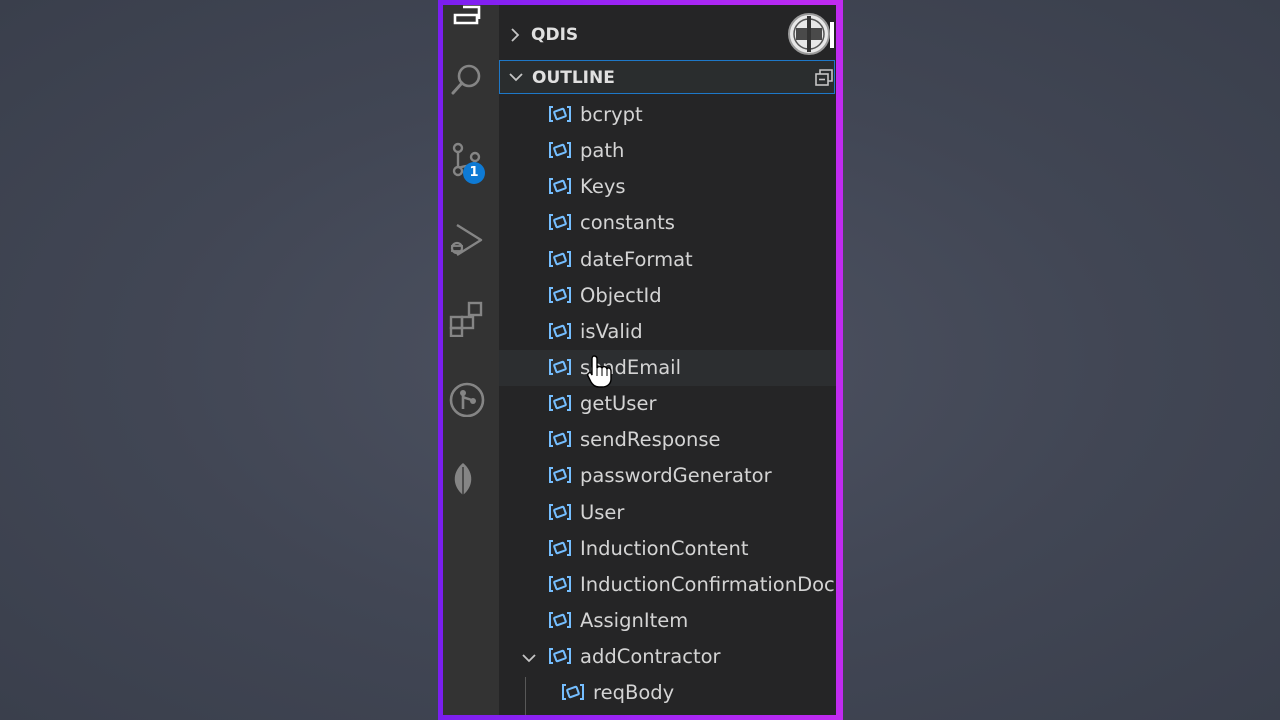 This screenshot has width=1280, height=720. What do you see at coordinates (466, 79) in the screenshot?
I see `search-icon` at bounding box center [466, 79].